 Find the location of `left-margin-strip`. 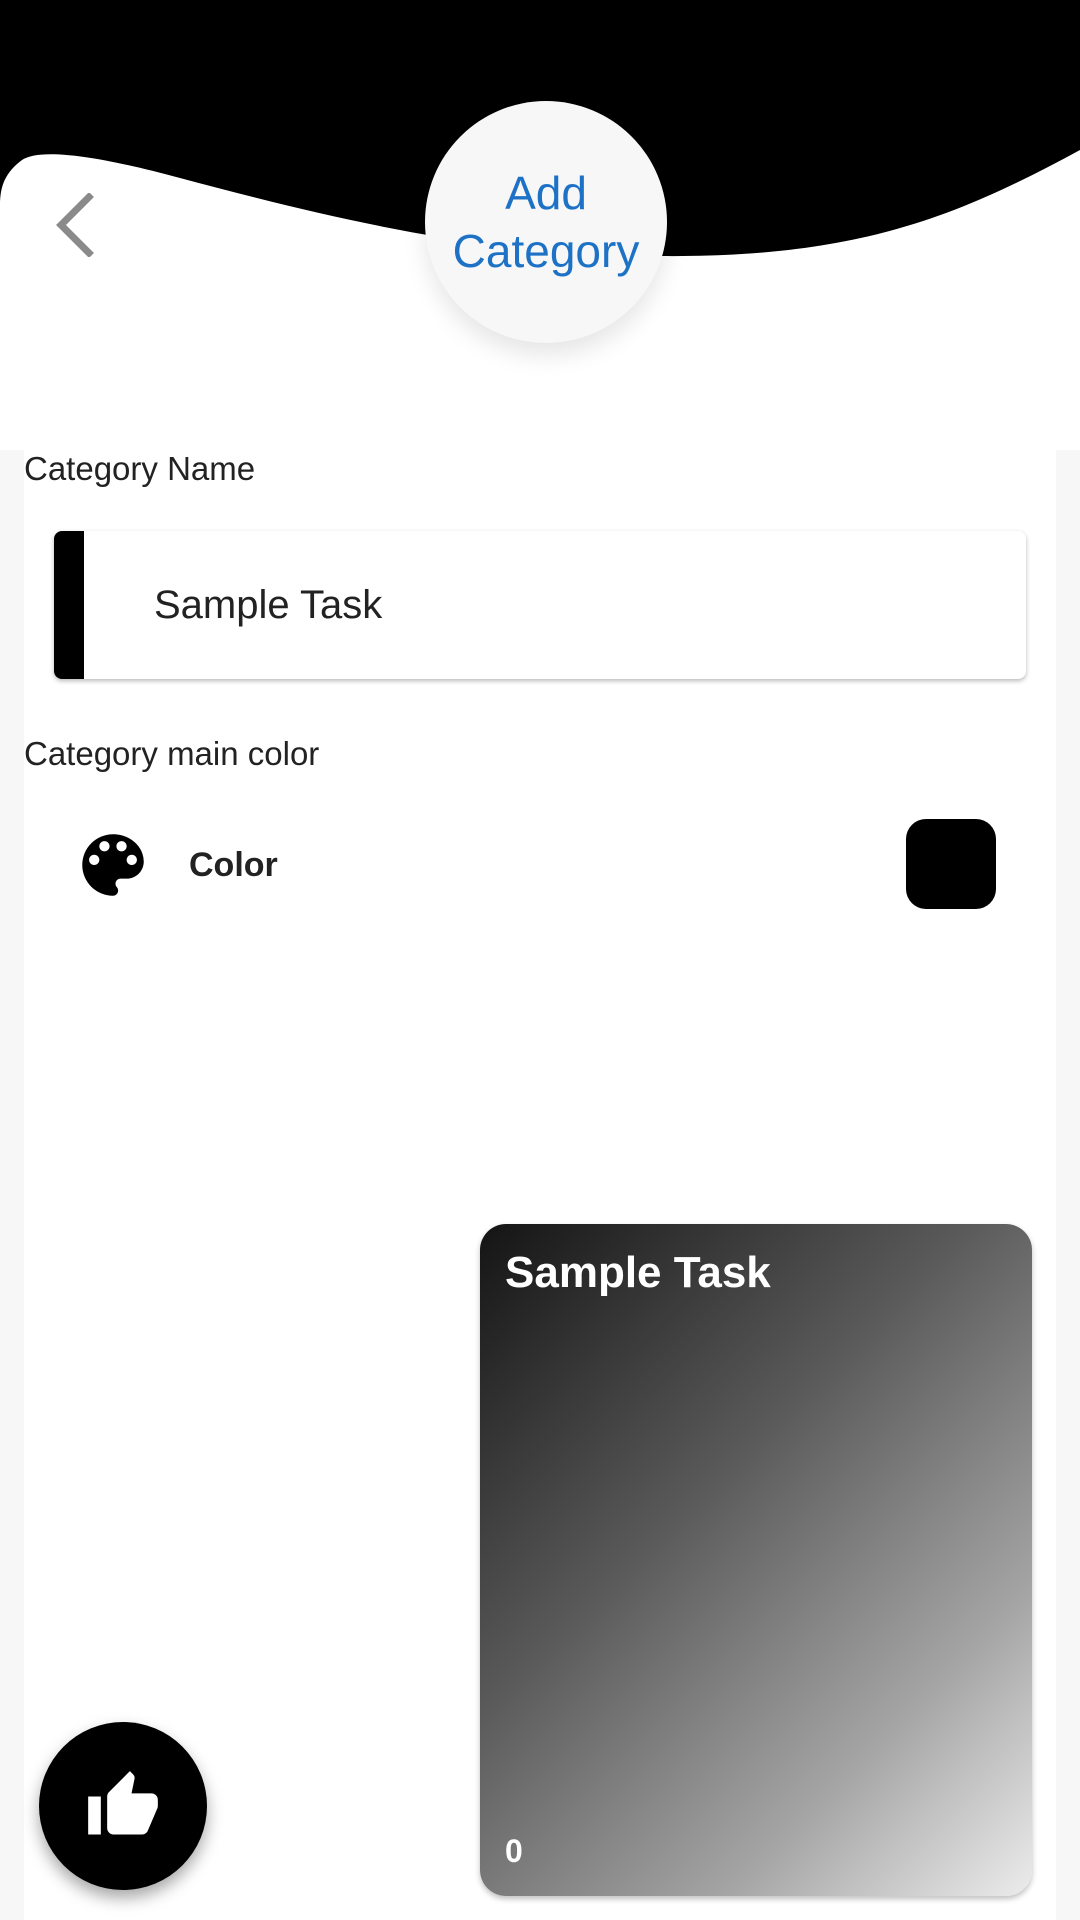

left-margin-strip is located at coordinates (12, 1185).